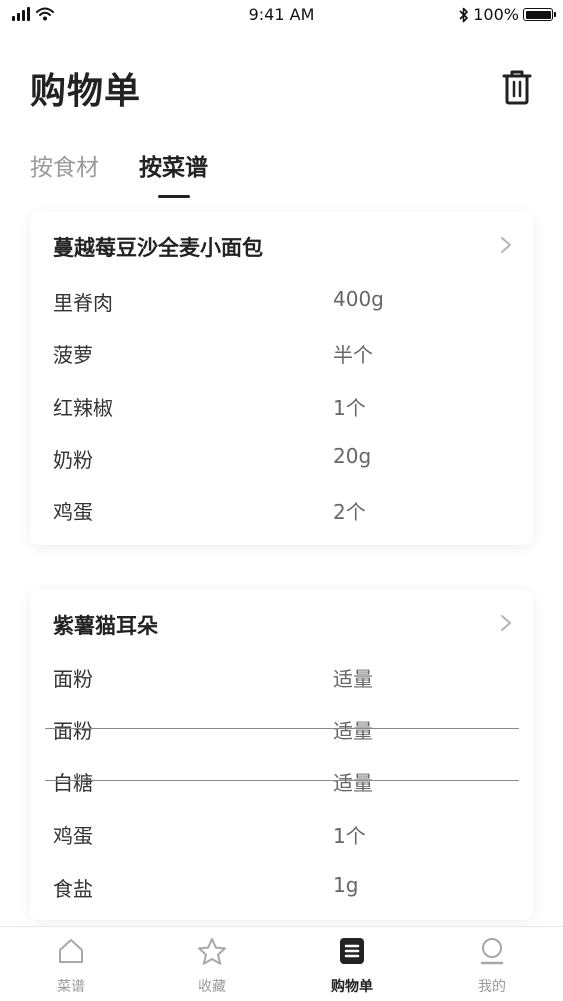 The width and height of the screenshot is (563, 1001). I want to click on tab-label: 按菜谱, so click(173, 168).